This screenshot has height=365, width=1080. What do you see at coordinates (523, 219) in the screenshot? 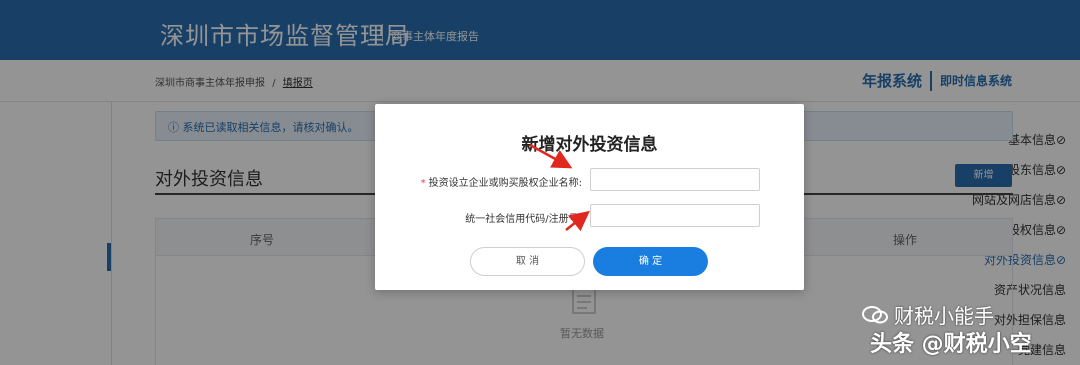
I see `credit-code-label: 统一社会信用代码/注册号:` at bounding box center [523, 219].